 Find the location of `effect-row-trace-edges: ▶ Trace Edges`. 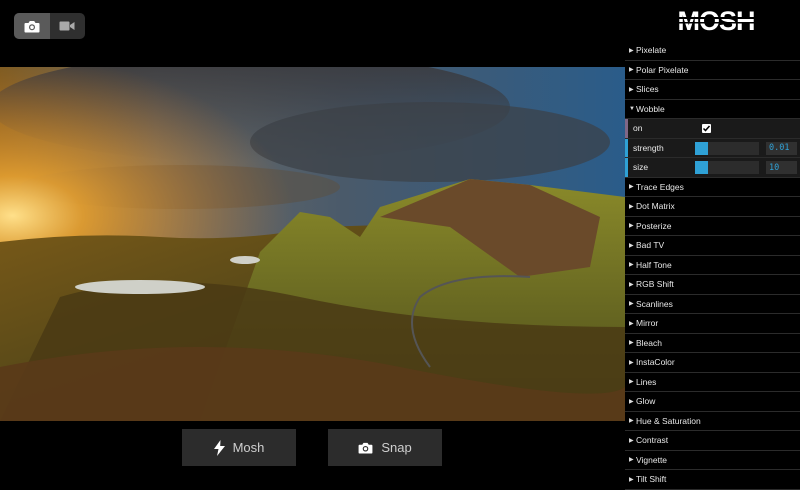

effect-row-trace-edges: ▶ Trace Edges is located at coordinates (712, 187).